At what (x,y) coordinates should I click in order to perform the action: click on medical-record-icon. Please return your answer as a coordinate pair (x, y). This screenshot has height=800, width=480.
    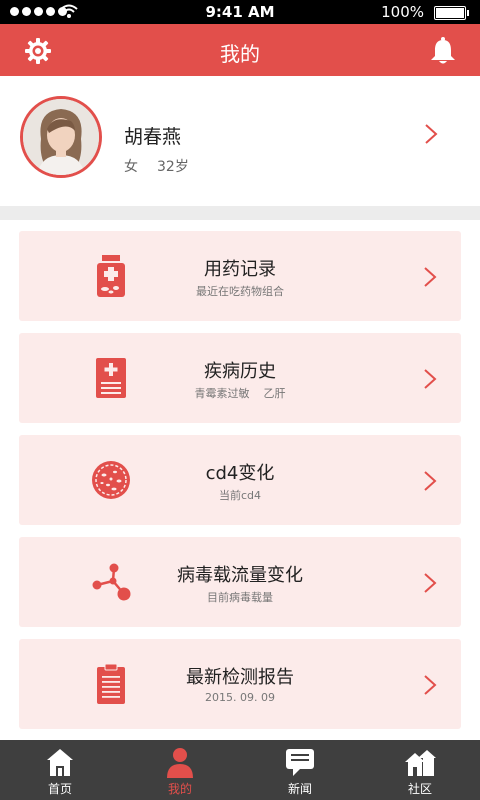
    Looking at the image, I should click on (111, 378).